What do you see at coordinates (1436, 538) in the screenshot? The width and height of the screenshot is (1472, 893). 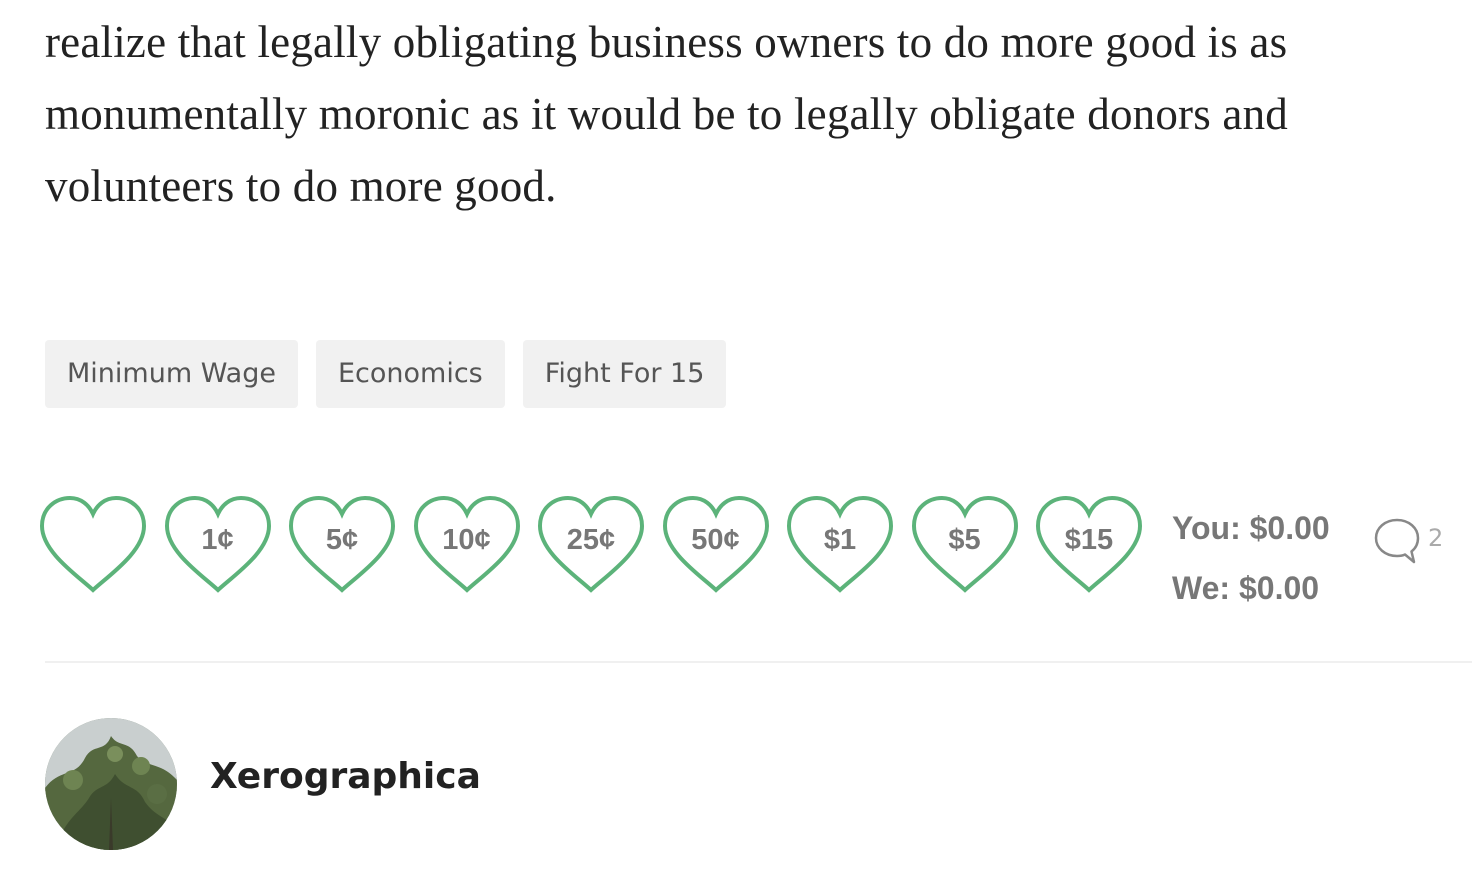 I see `comment-count: 2` at bounding box center [1436, 538].